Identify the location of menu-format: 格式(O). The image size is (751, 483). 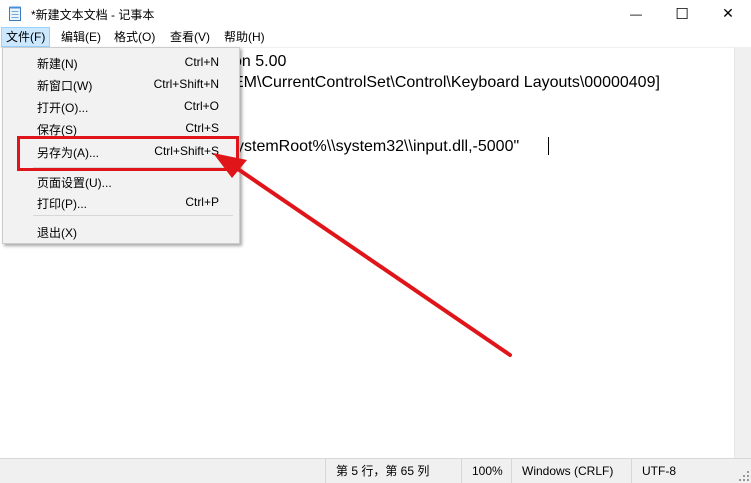
(134, 37).